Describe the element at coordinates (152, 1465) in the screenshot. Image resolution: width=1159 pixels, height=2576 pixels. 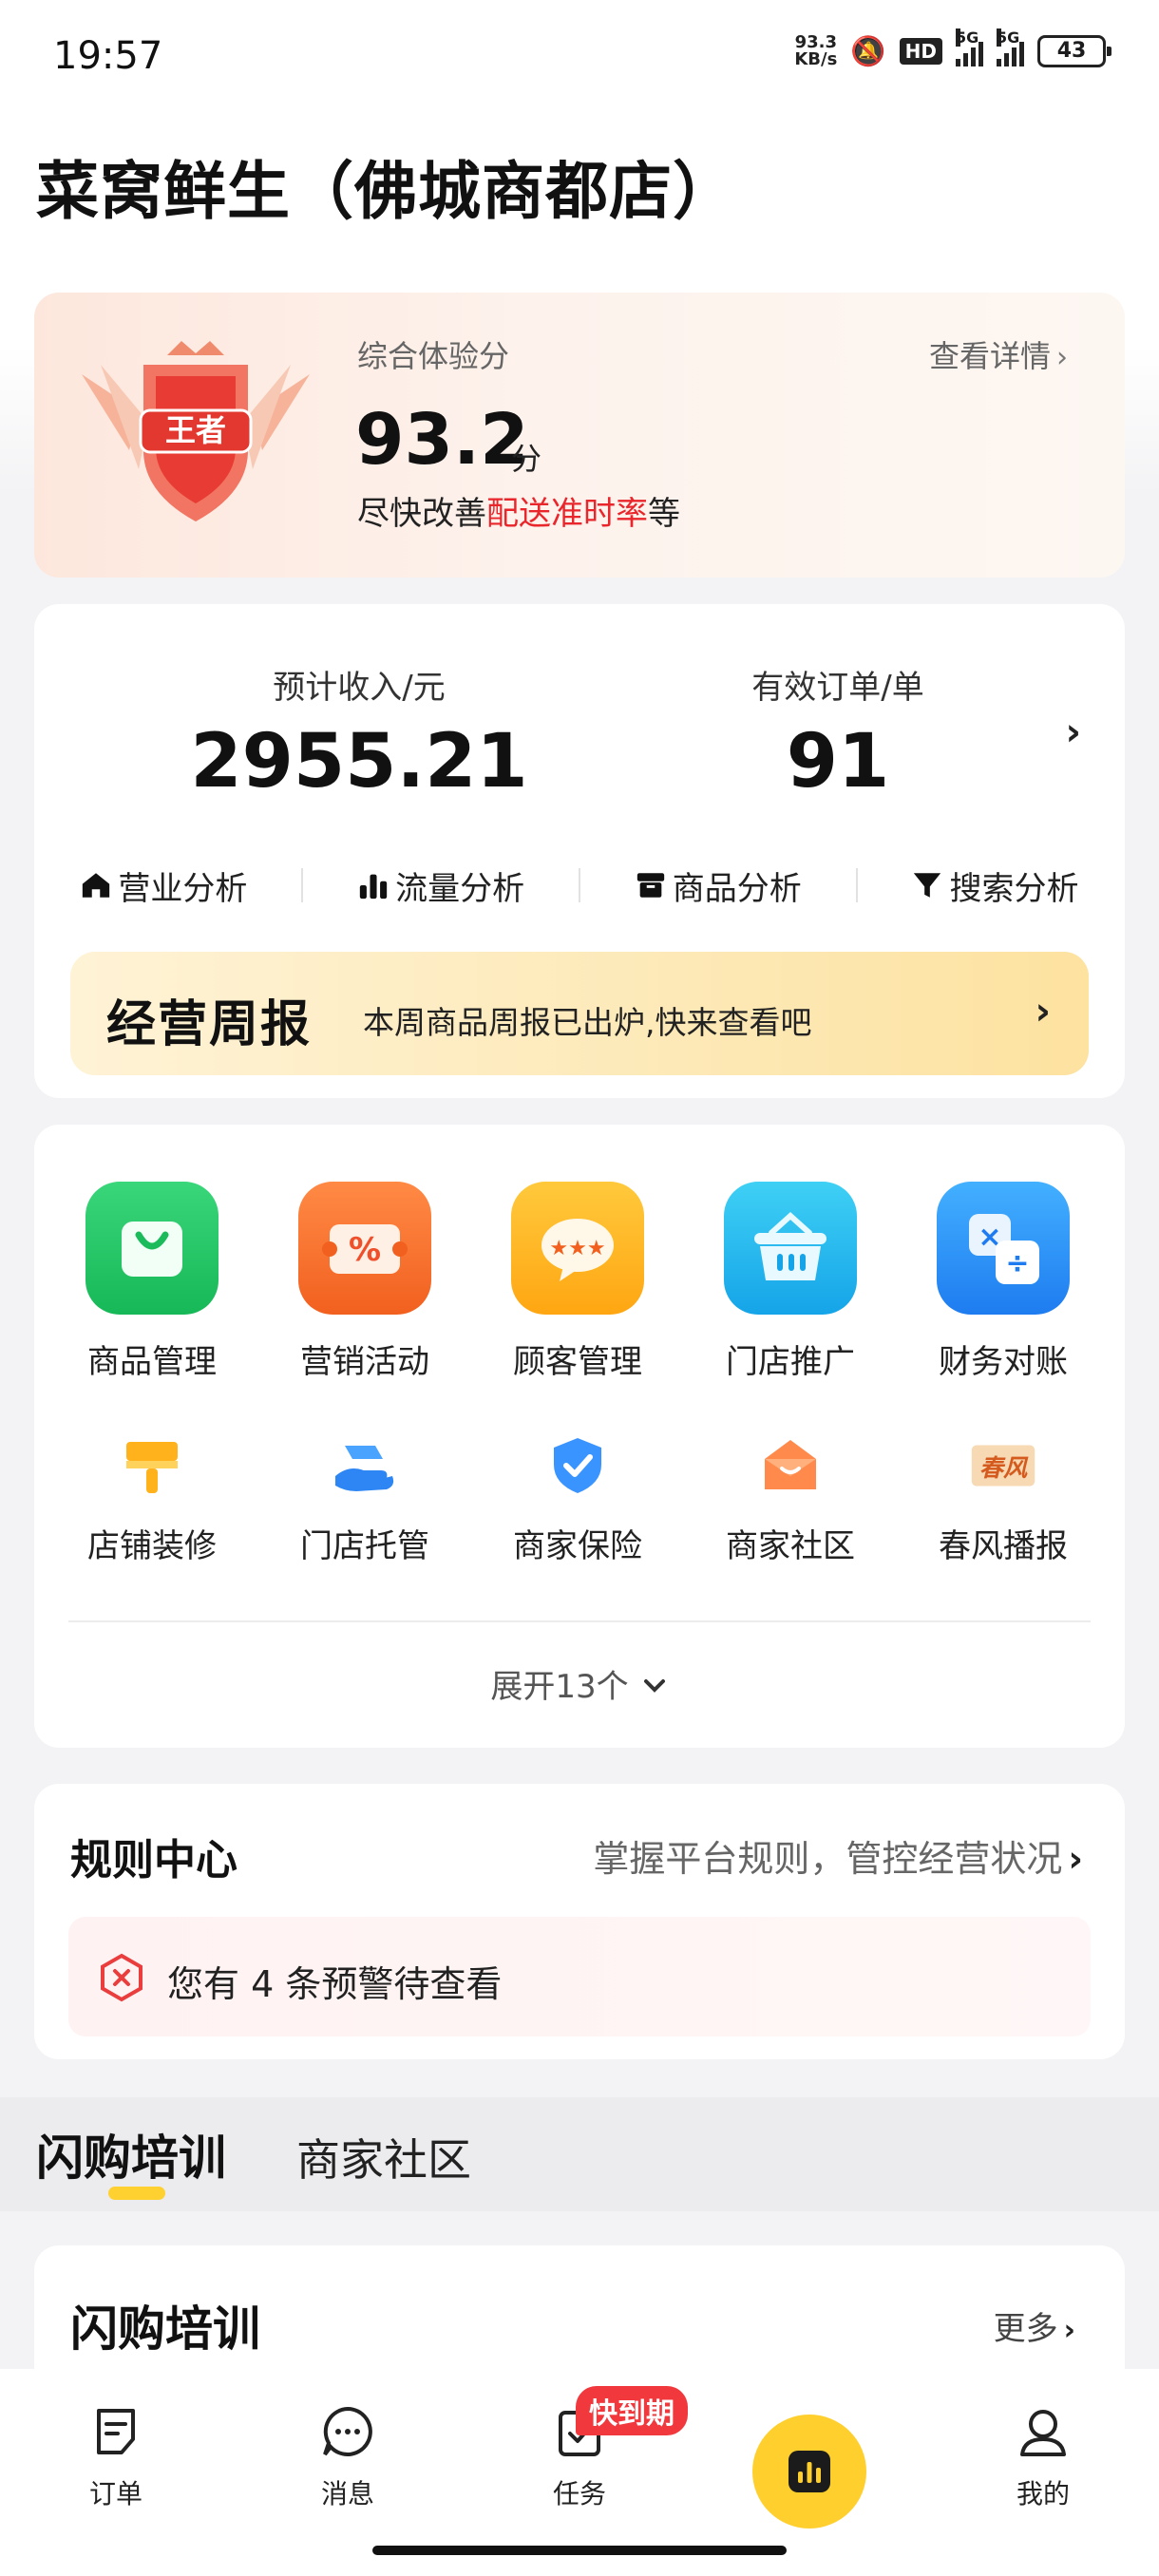
I see `paint-brush-icon` at that location.